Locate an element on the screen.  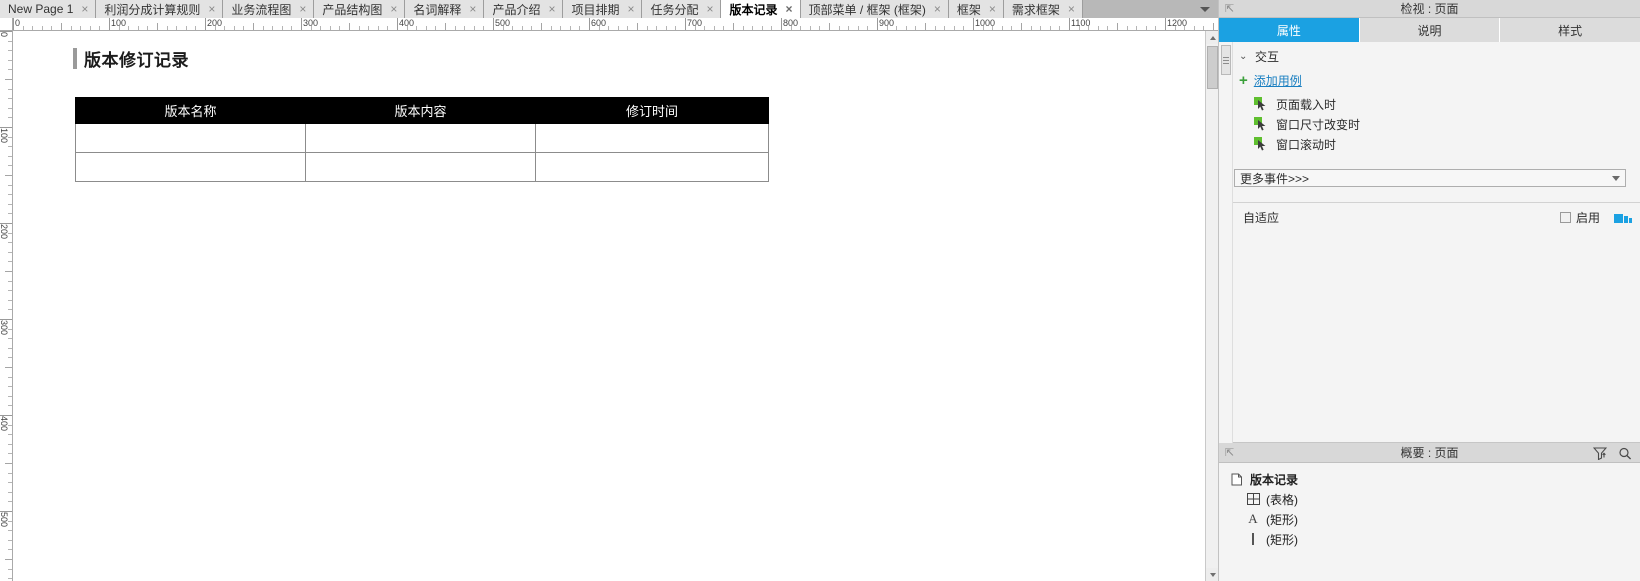
page-tab: New Page 1 × is located at coordinates (48, 9).